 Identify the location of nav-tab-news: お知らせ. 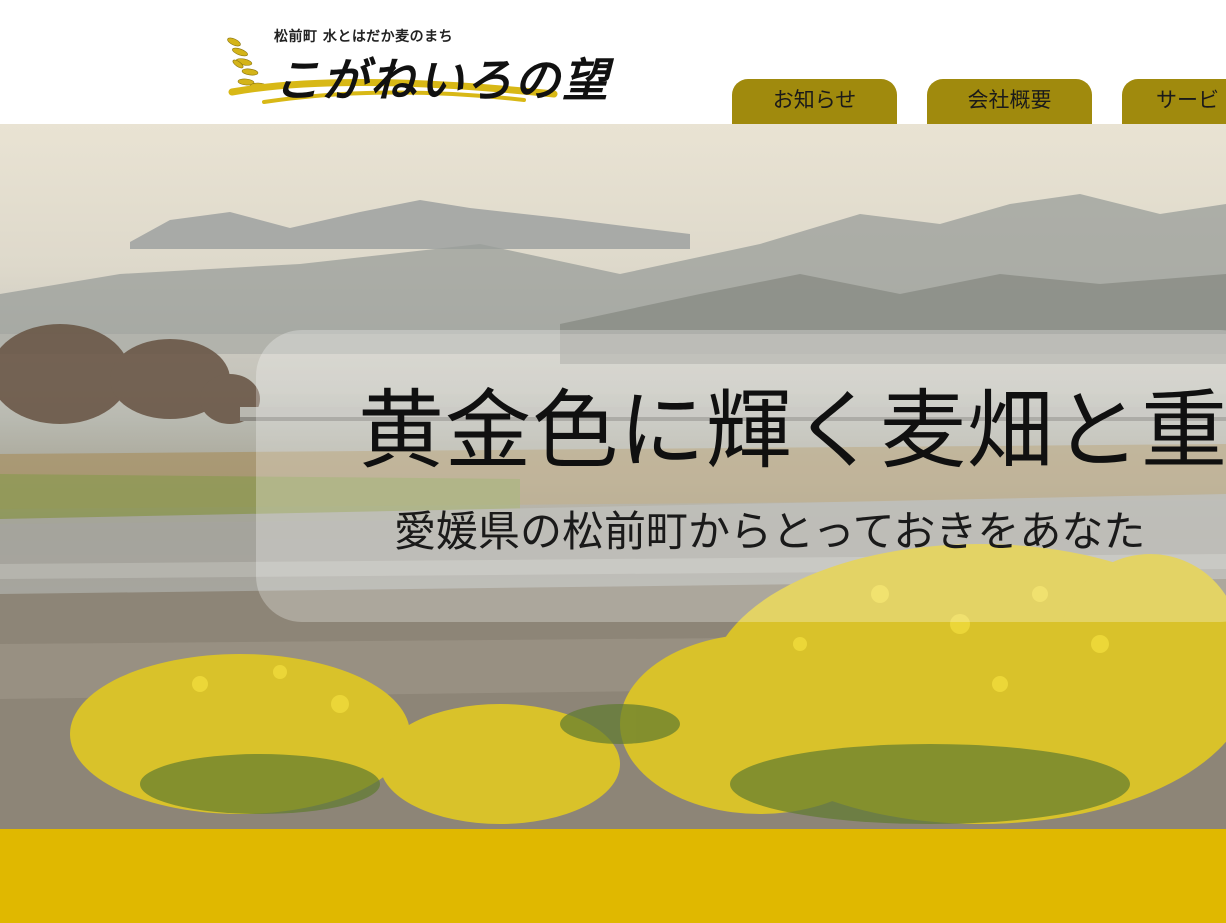
(814, 101).